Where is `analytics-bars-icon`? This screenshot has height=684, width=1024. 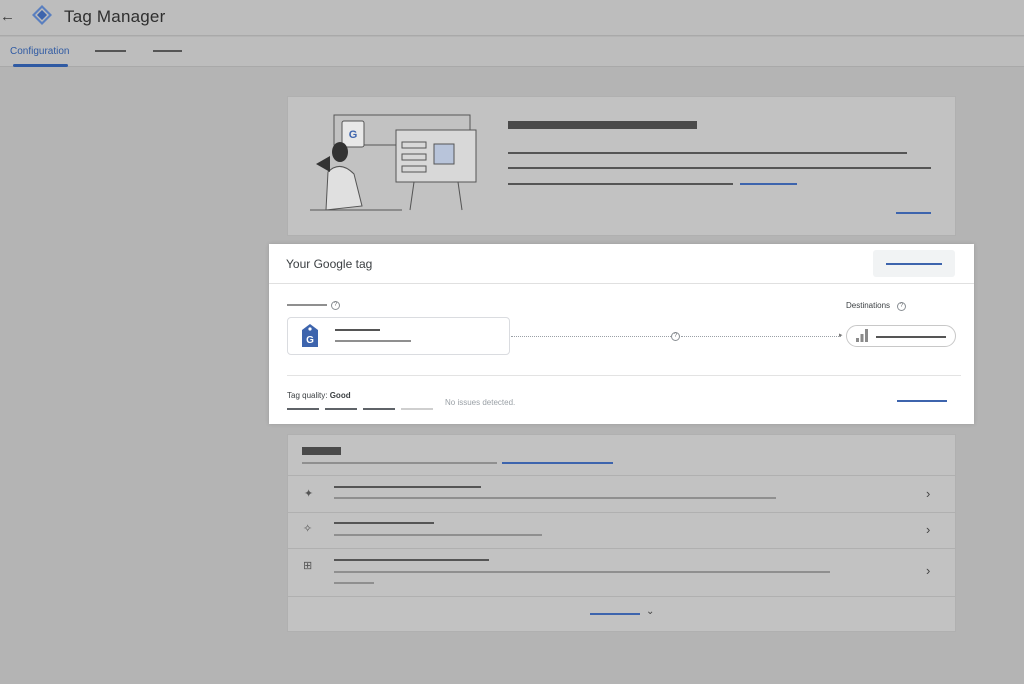 analytics-bars-icon is located at coordinates (862, 335).